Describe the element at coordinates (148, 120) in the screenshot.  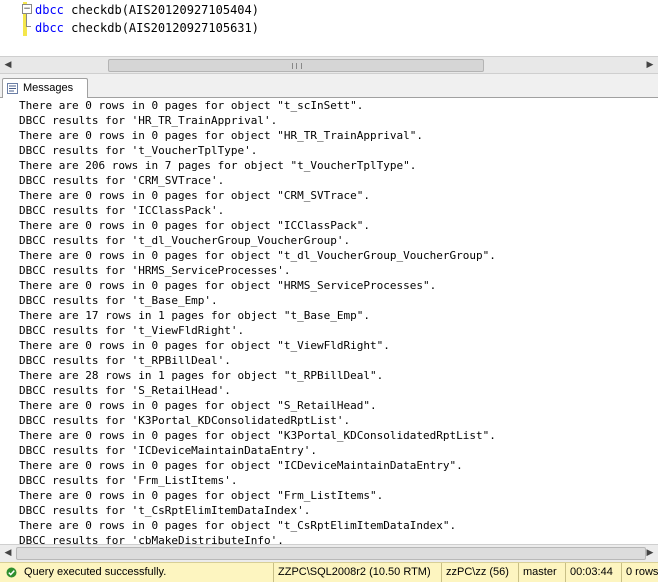
I see `message-line: DBCC results for 'HR_TR_TrainApprival'.` at that location.